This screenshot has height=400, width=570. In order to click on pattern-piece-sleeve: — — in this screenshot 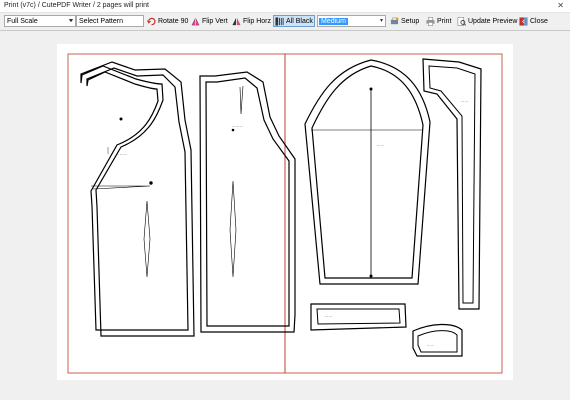, I will do `click(367, 172)`.